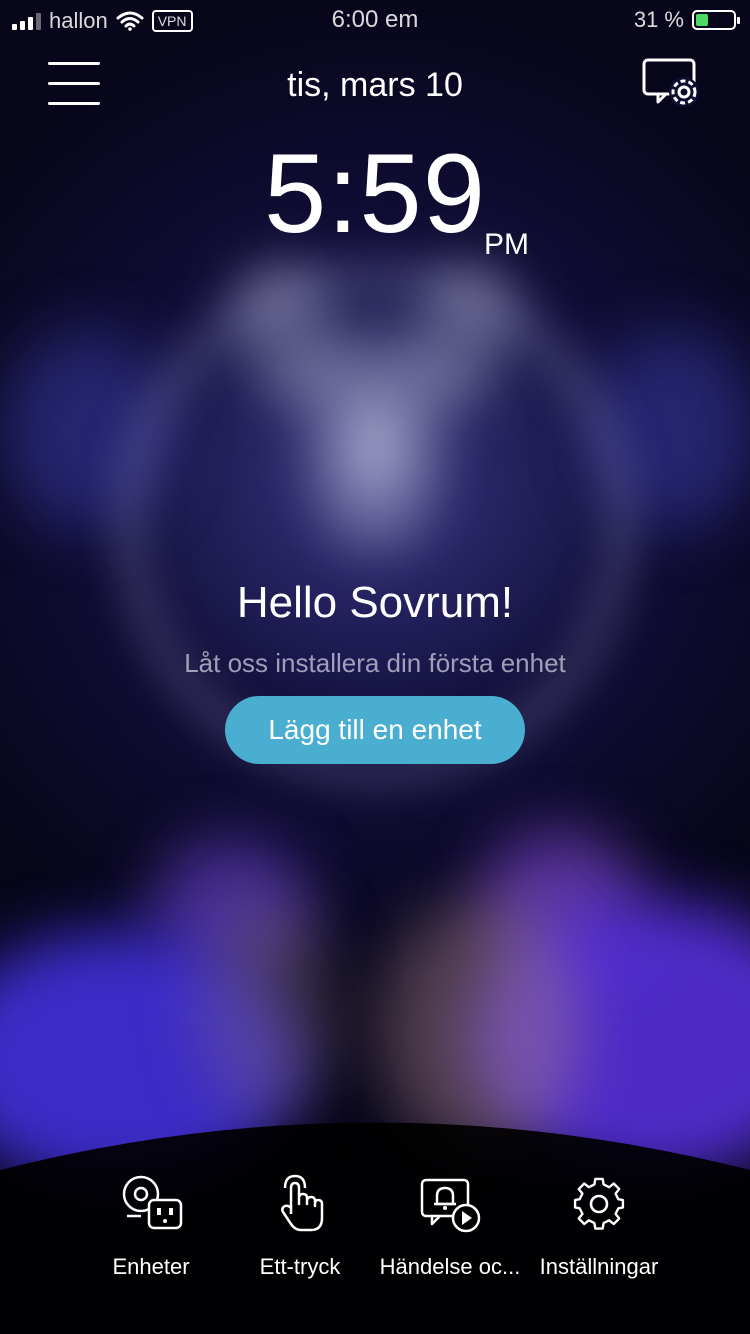  What do you see at coordinates (599, 1203) in the screenshot?
I see `gear-icon` at bounding box center [599, 1203].